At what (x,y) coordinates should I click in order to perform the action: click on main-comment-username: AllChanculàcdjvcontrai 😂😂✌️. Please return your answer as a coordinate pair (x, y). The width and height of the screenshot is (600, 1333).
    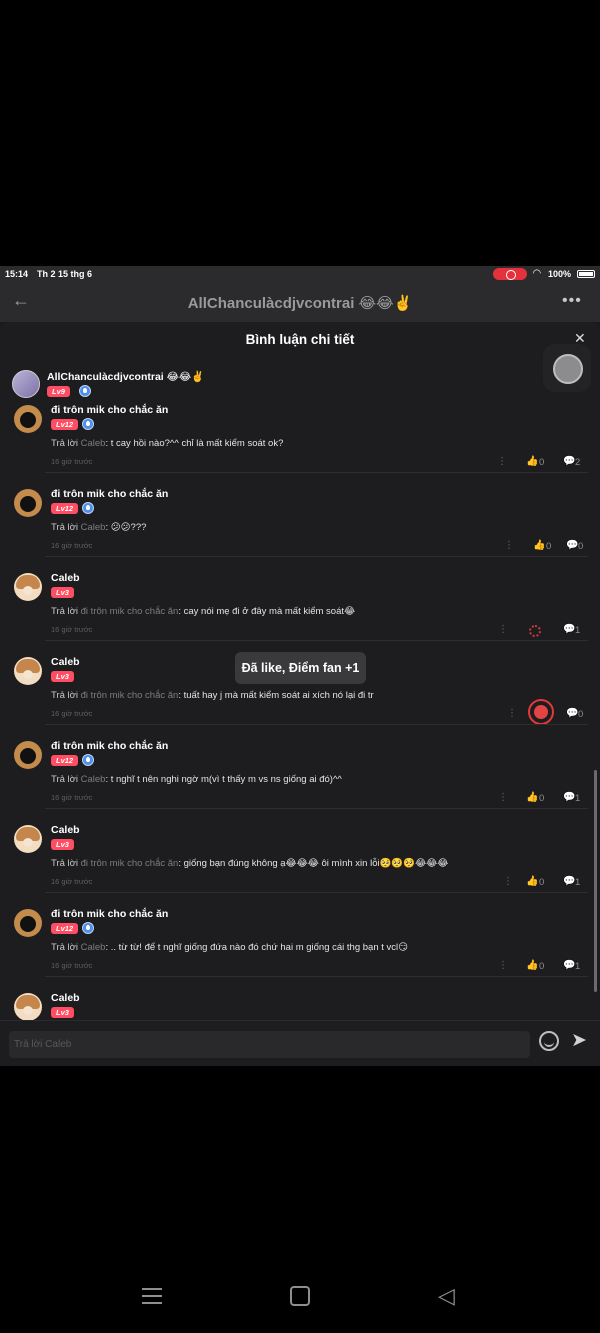
    Looking at the image, I should click on (125, 376).